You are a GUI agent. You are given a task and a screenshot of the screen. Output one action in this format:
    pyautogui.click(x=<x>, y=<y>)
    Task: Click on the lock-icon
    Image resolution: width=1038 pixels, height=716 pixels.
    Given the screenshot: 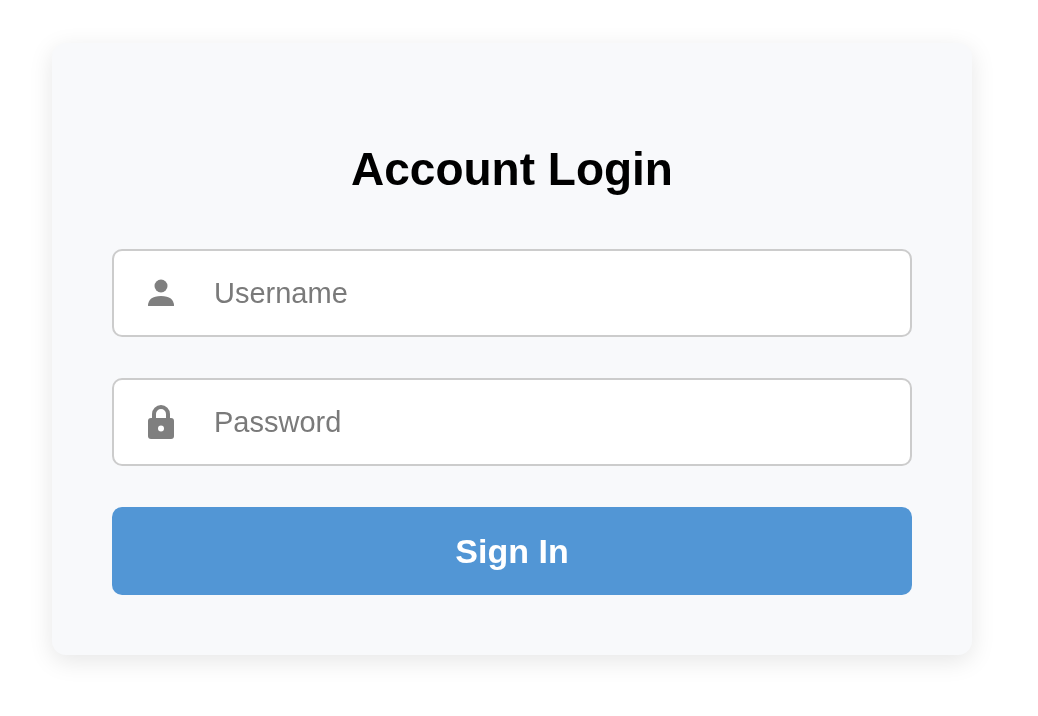 What is the action you would take?
    pyautogui.click(x=161, y=422)
    